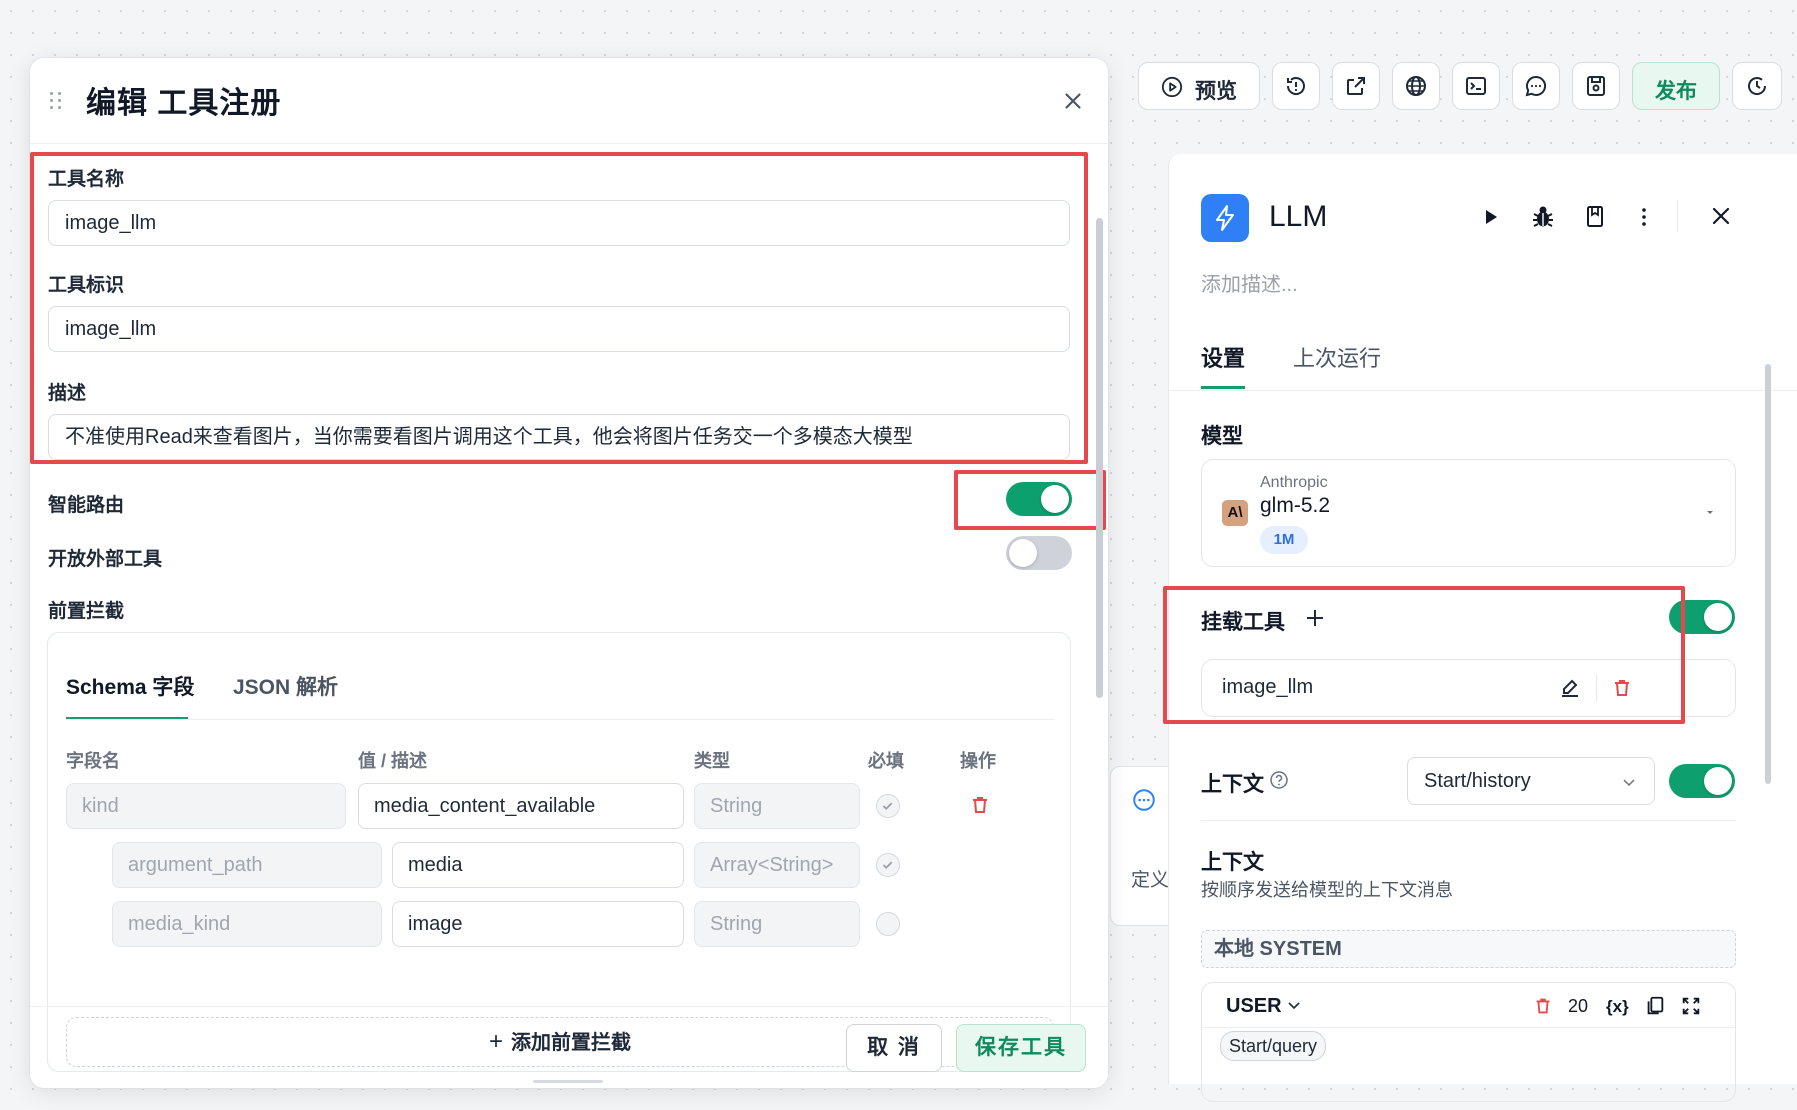 Image resolution: width=1797 pixels, height=1110 pixels. What do you see at coordinates (285, 686) in the screenshot?
I see `tab-json-parse: JSON 解析` at bounding box center [285, 686].